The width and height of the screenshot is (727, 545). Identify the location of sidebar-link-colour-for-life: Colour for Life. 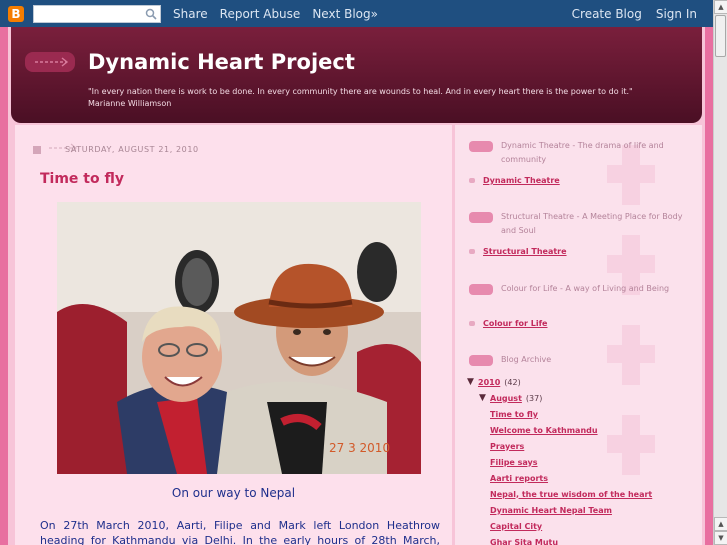
(508, 323).